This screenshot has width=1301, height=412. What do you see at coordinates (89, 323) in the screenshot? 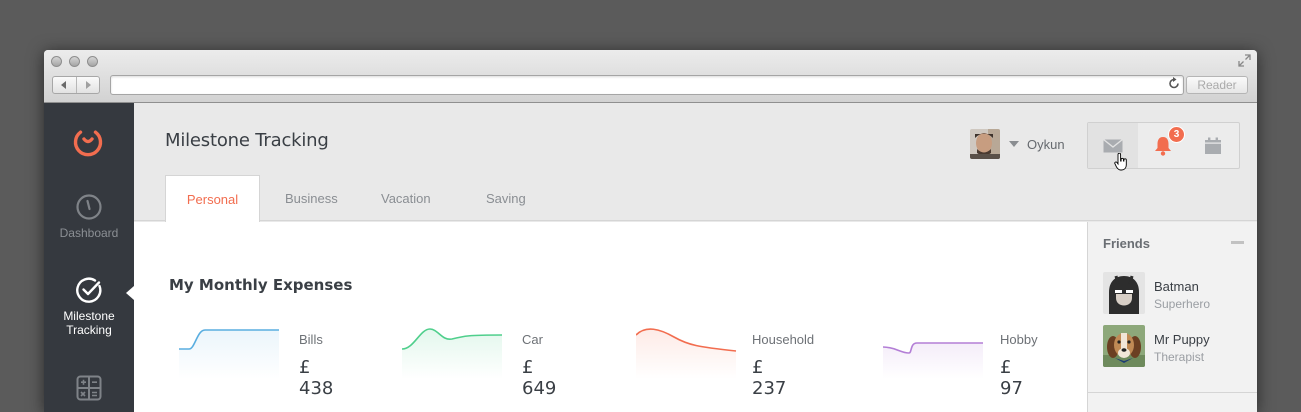
I see `sidebar-item-label: Milestone Tracking` at bounding box center [89, 323].